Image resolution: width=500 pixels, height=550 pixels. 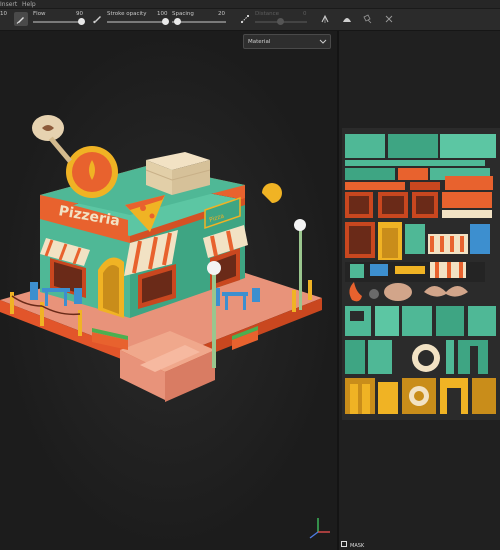 I want to click on mask-toggle-icon, so click(x=344, y=544).